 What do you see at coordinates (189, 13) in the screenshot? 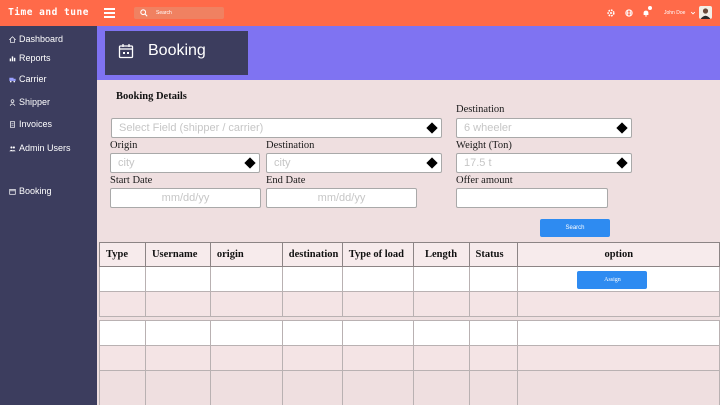
I see `search-input` at bounding box center [189, 13].